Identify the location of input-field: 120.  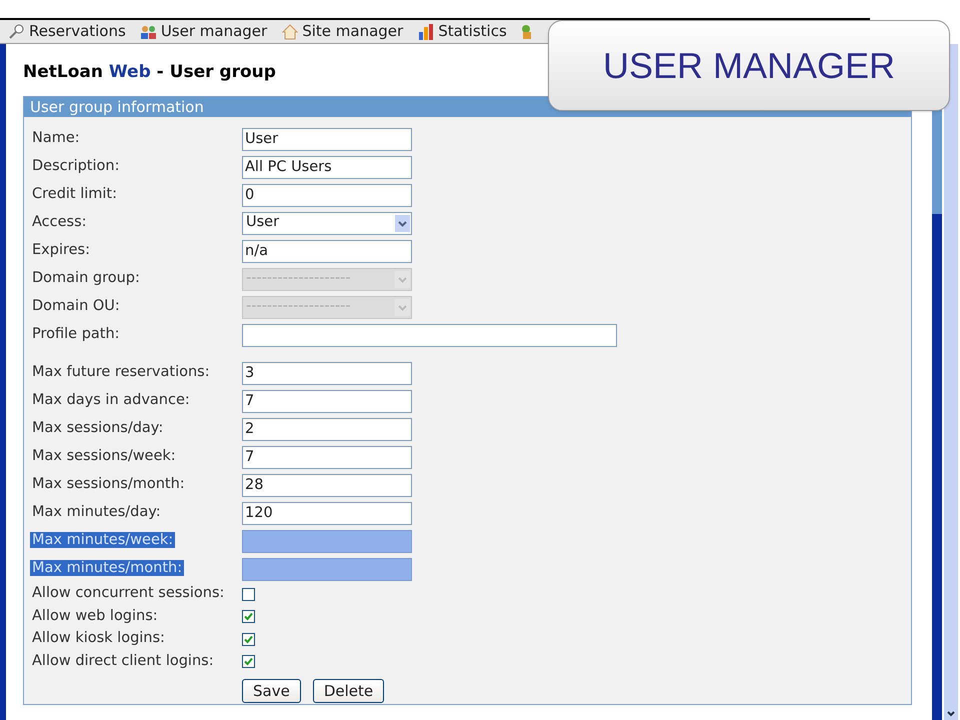
(327, 513).